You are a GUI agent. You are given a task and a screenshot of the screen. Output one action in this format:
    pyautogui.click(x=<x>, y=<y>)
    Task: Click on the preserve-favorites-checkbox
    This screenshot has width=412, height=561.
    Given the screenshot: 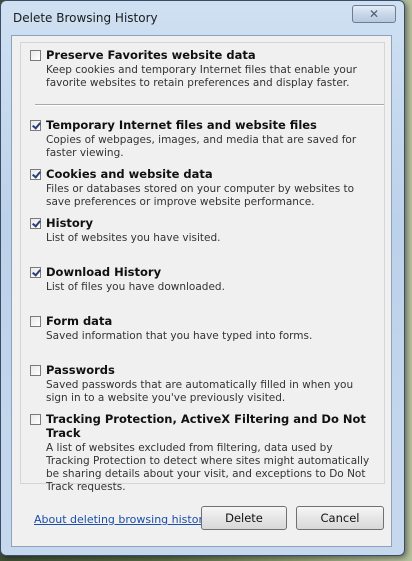 What is the action you would take?
    pyautogui.click(x=35, y=55)
    